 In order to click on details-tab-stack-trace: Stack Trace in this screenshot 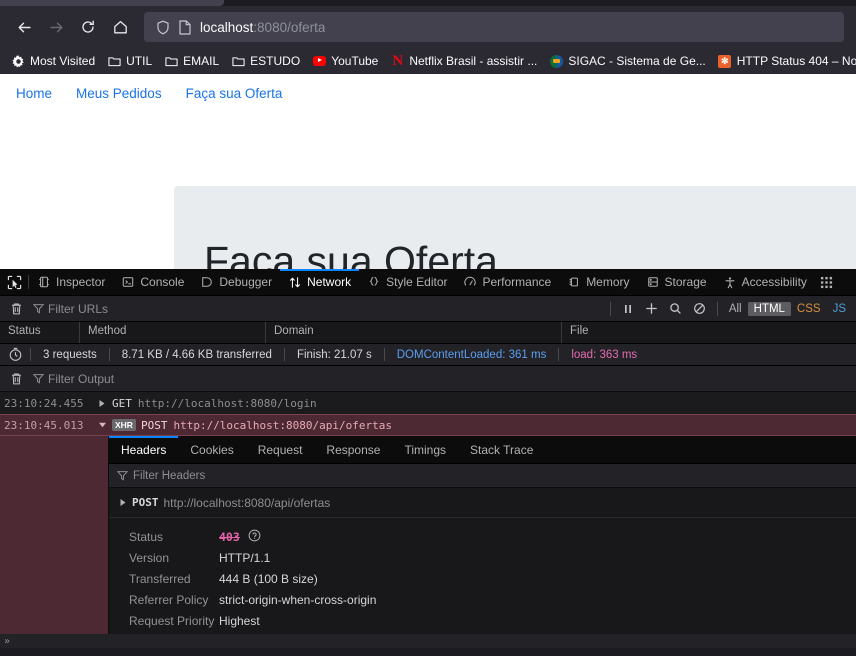, I will do `click(501, 449)`.